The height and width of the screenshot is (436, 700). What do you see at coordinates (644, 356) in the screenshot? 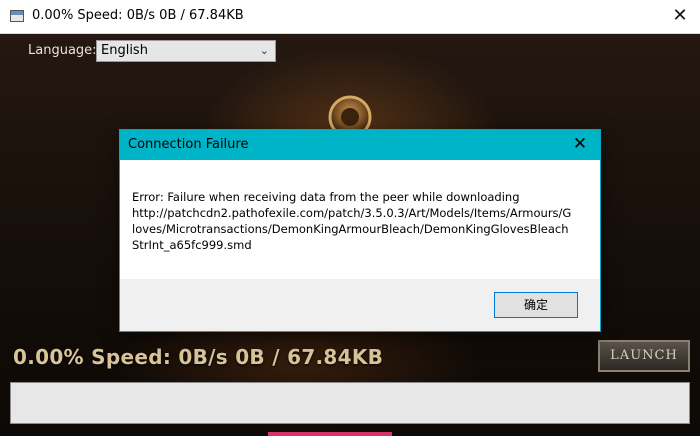
I see `launch-button: LAUNCH` at bounding box center [644, 356].